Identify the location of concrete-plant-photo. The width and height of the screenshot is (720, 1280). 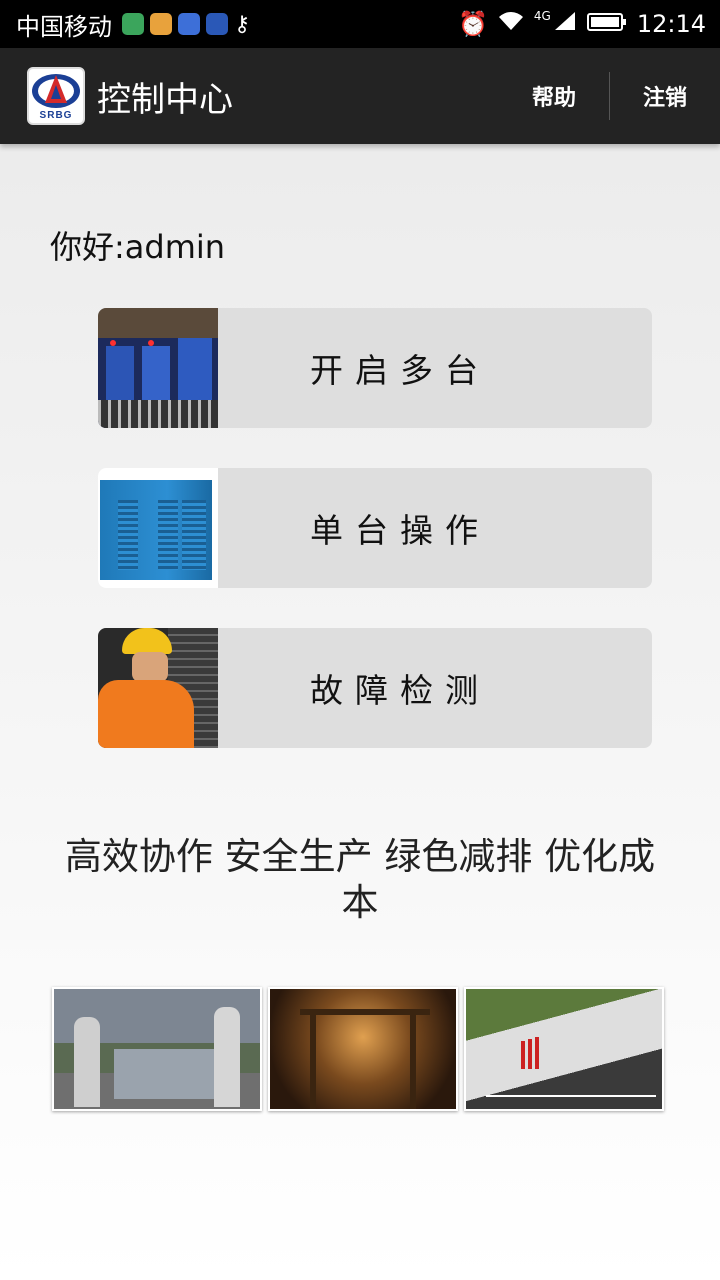
(157, 1049).